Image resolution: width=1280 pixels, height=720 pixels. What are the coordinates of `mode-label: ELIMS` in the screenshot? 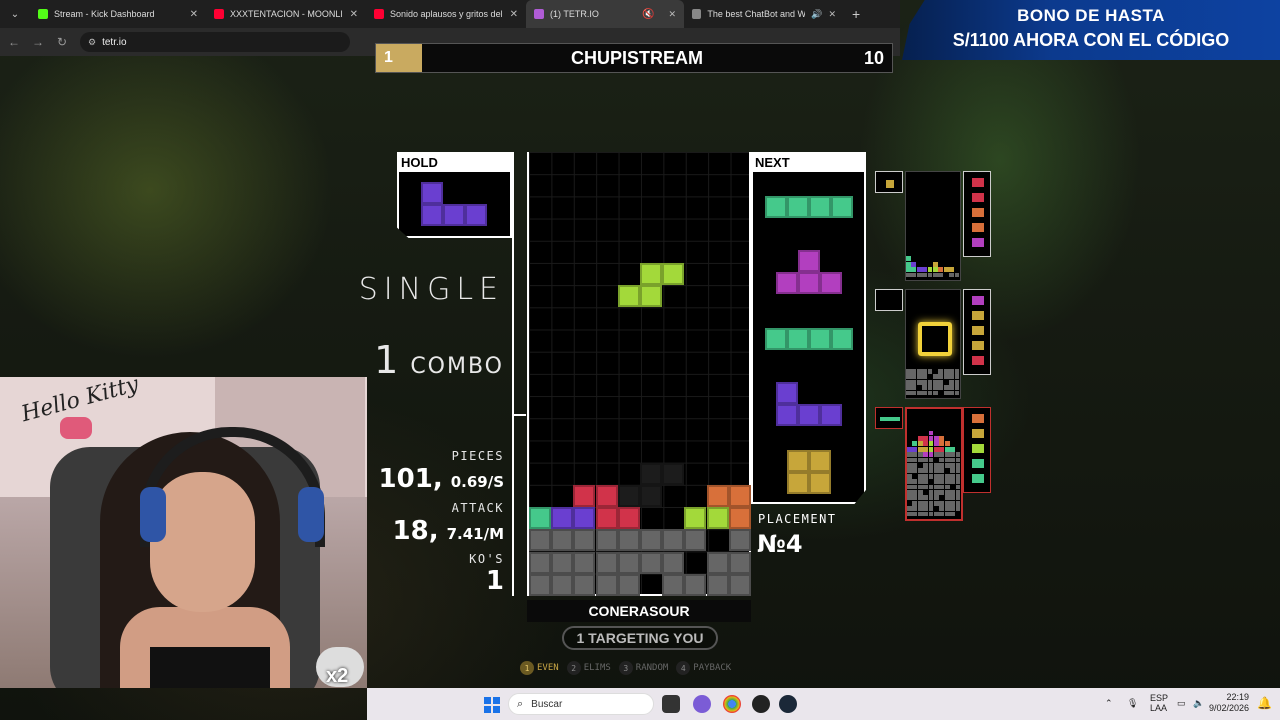 It's located at (597, 668).